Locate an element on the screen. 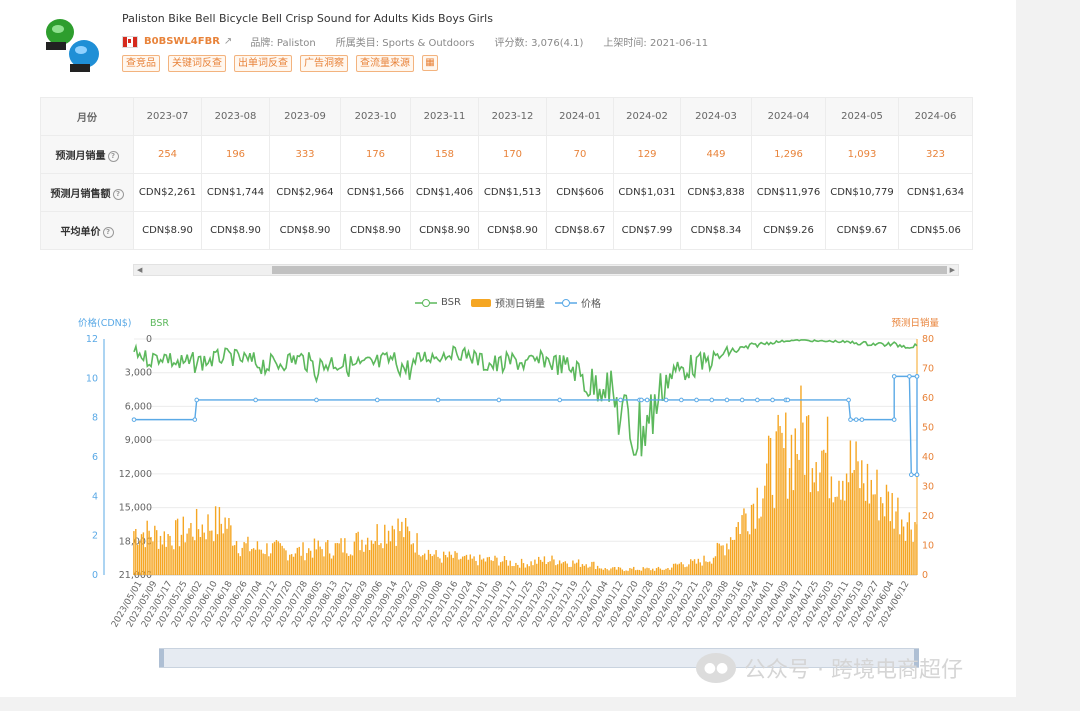 The height and width of the screenshot is (711, 1080). sales-axis-title: 预测日销量 is located at coordinates (915, 323).